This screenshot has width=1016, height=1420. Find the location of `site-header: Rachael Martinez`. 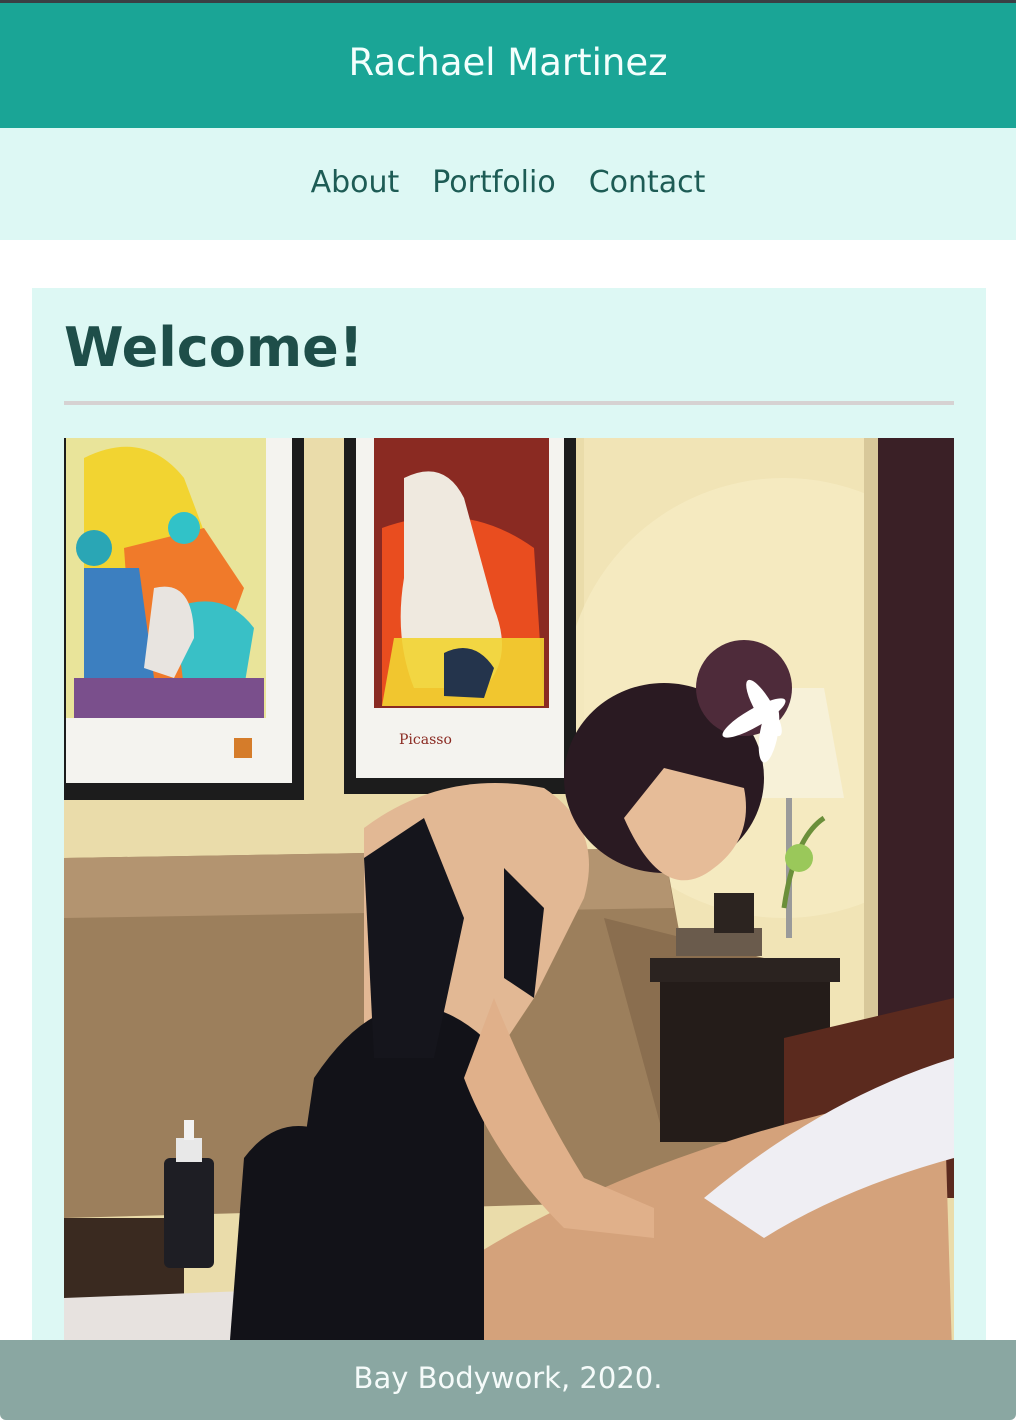

site-header: Rachael Martinez is located at coordinates (508, 65).